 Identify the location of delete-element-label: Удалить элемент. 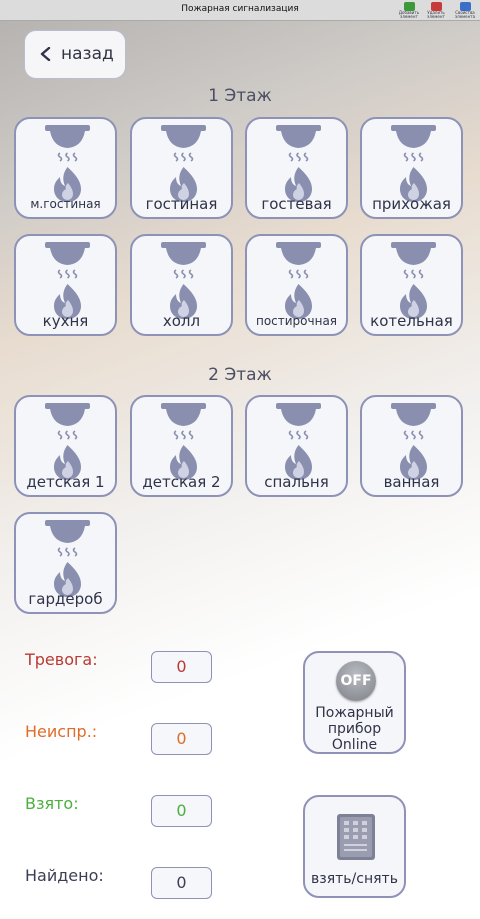
(436, 14).